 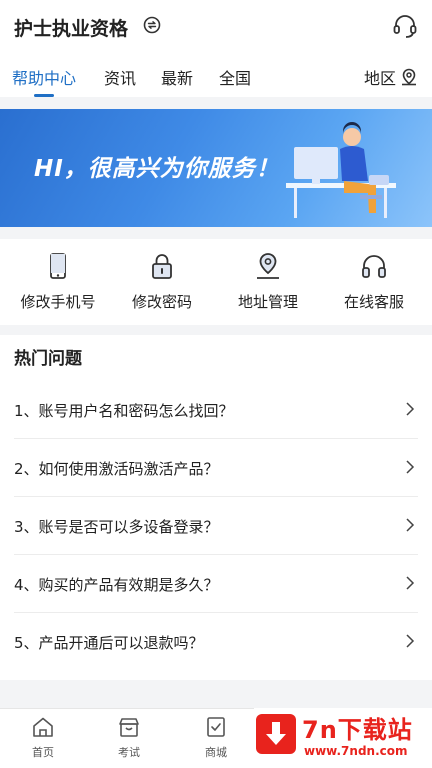 What do you see at coordinates (216, 76) in the screenshot?
I see `top-tabs: 帮助中心 资讯 最新 全国 地区` at bounding box center [216, 76].